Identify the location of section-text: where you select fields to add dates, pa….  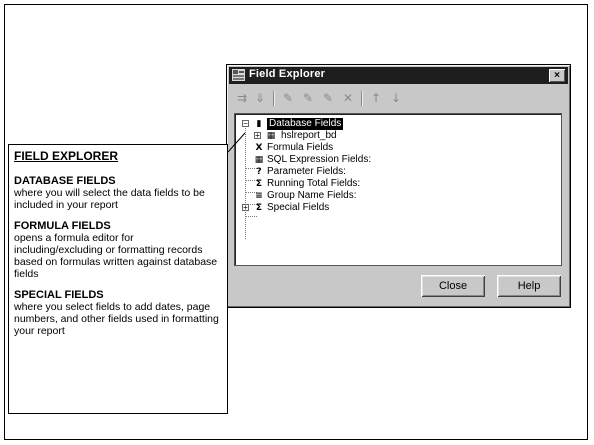
(116, 319).